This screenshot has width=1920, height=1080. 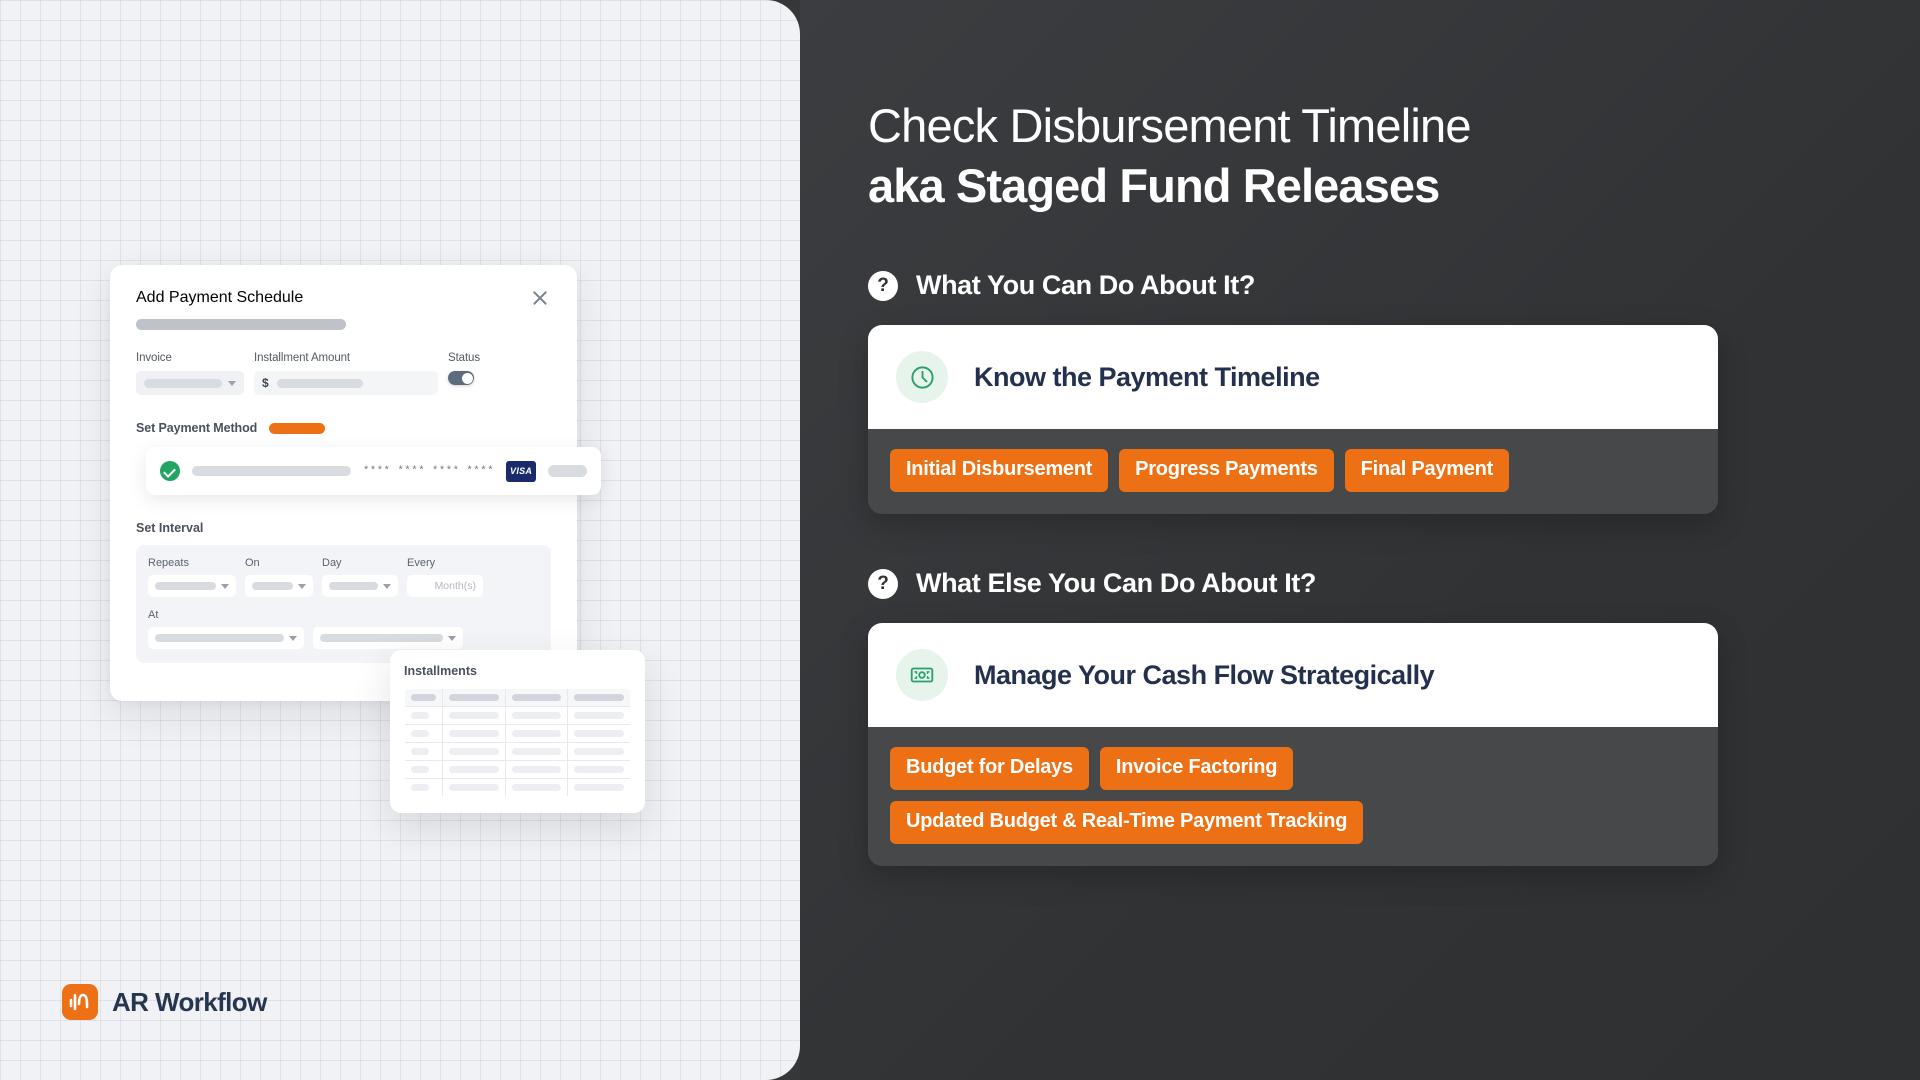 I want to click on section-header: ? What You Can Do About It?, so click(x=1367, y=285).